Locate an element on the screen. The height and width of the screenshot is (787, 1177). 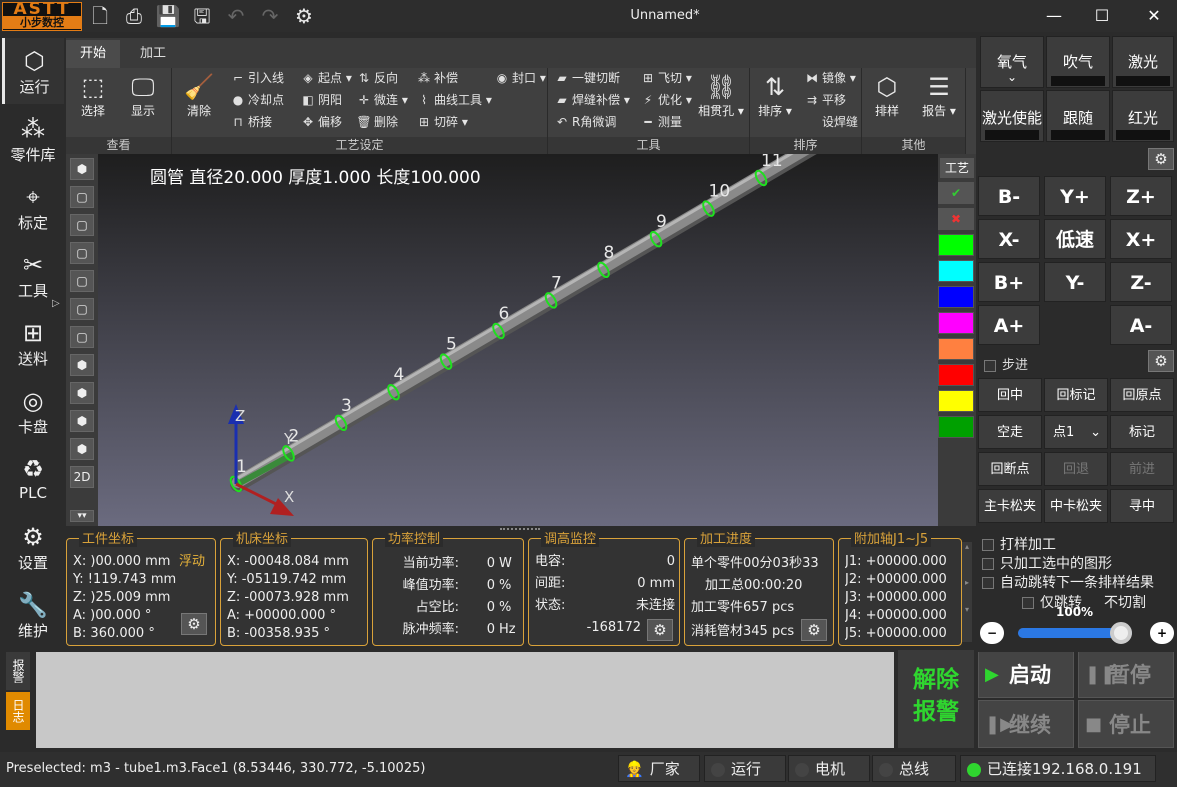
mark-button: 标记 is located at coordinates (1142, 432).